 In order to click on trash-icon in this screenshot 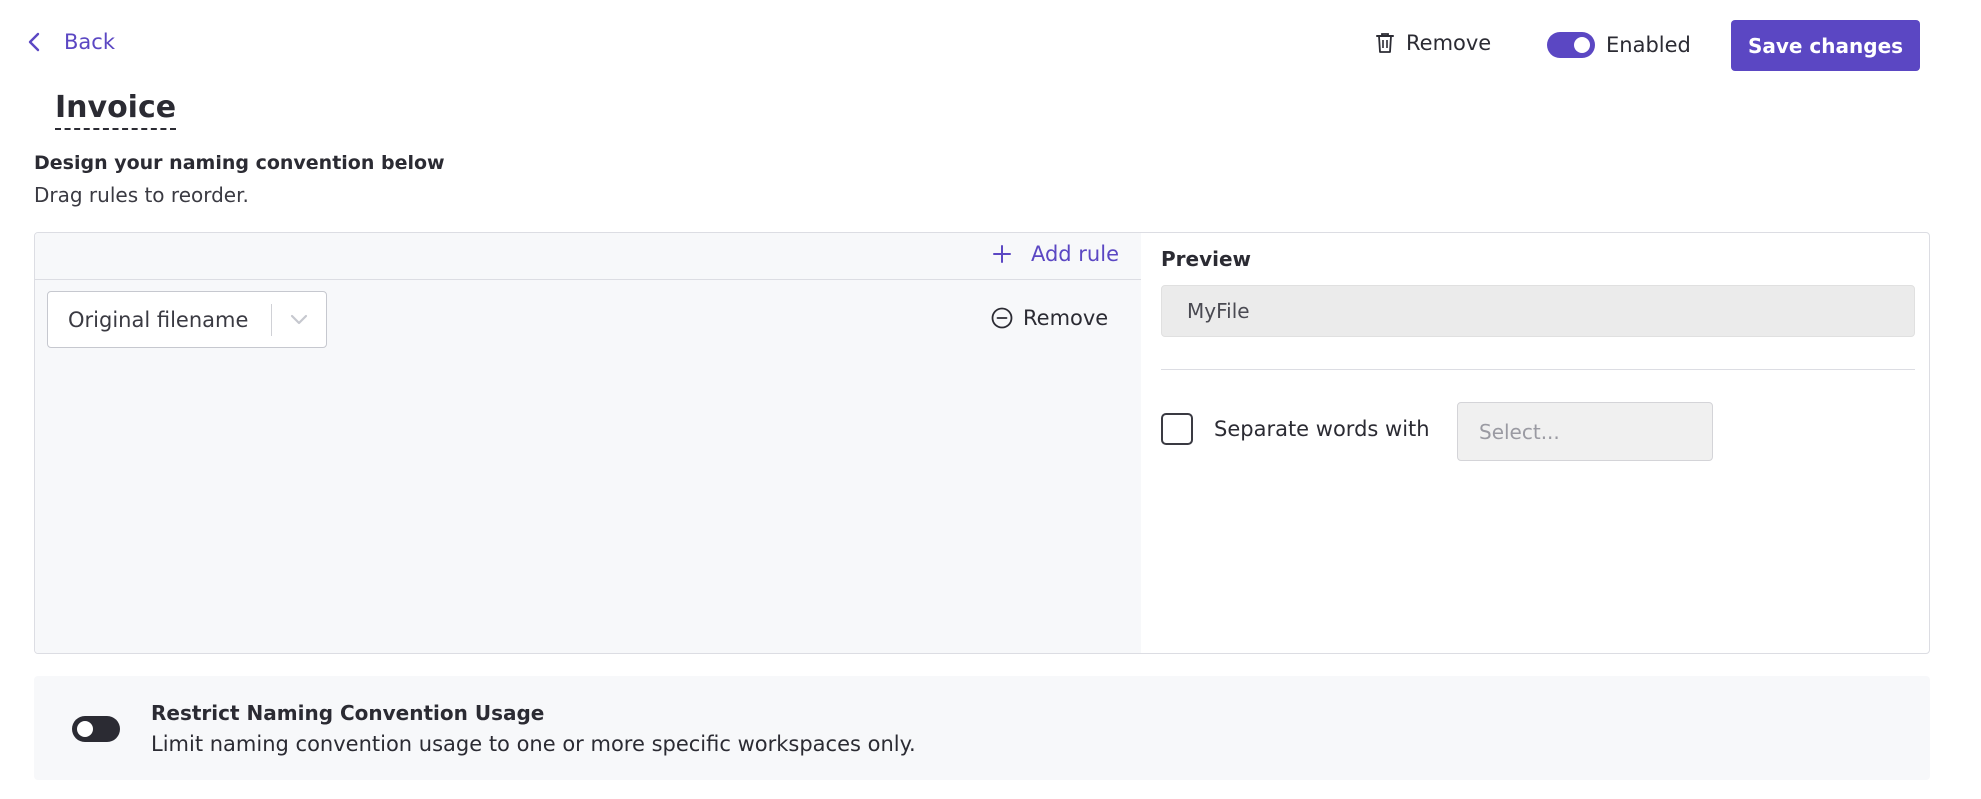, I will do `click(1385, 43)`.